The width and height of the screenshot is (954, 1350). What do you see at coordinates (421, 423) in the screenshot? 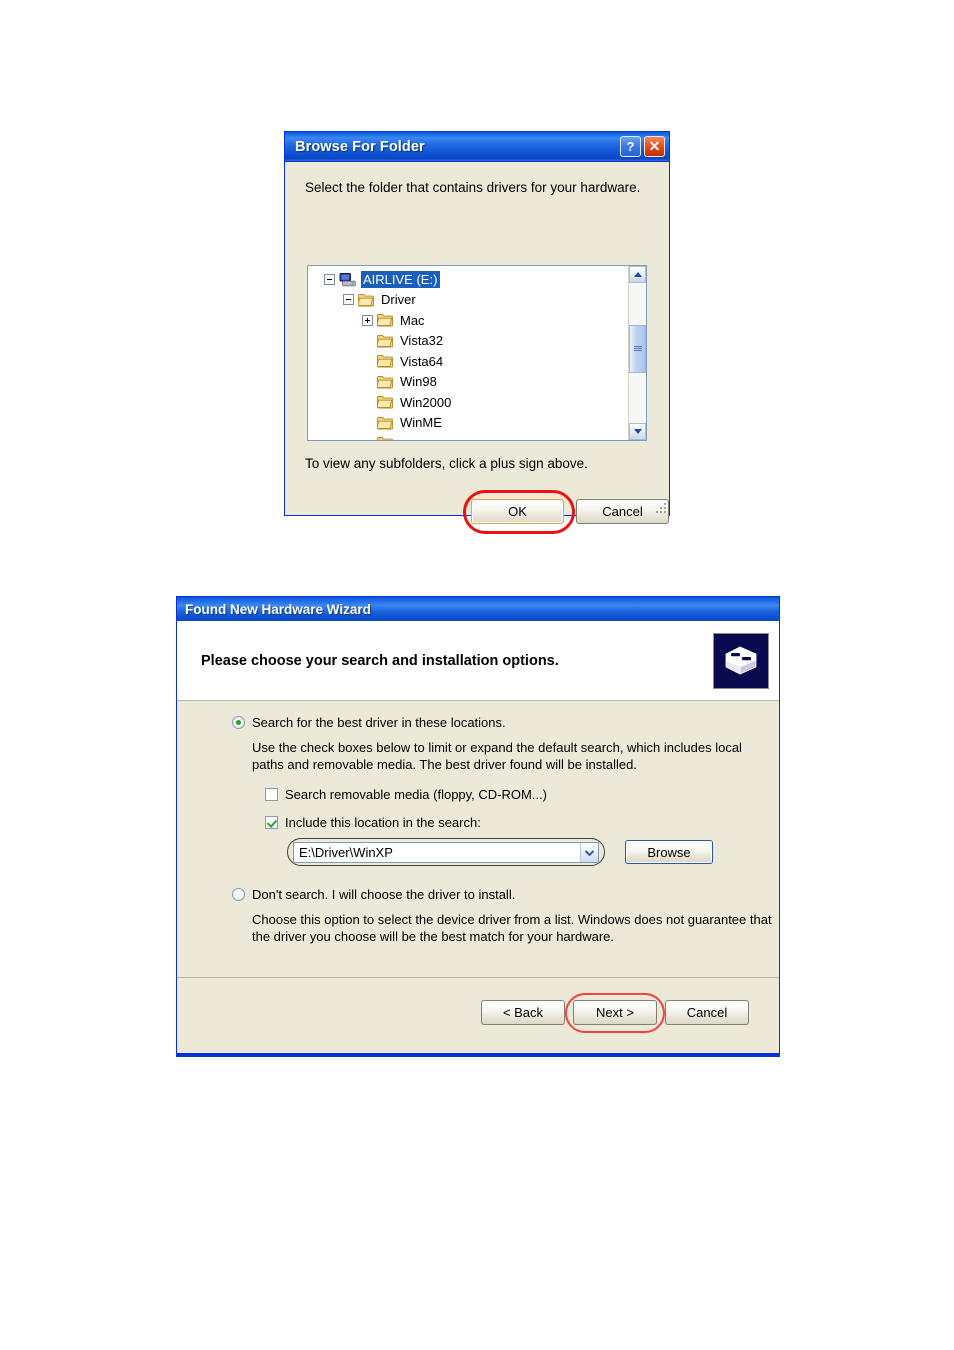
I see `tree-item-label: WinME` at bounding box center [421, 423].